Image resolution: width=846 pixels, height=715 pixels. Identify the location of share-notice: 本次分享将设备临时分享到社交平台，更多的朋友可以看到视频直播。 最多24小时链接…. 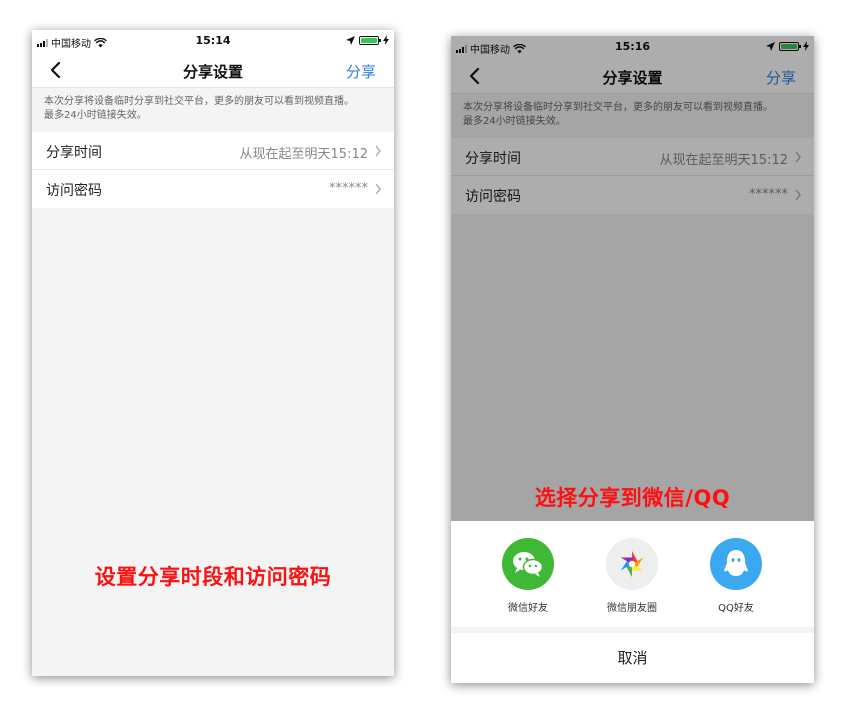
(213, 110).